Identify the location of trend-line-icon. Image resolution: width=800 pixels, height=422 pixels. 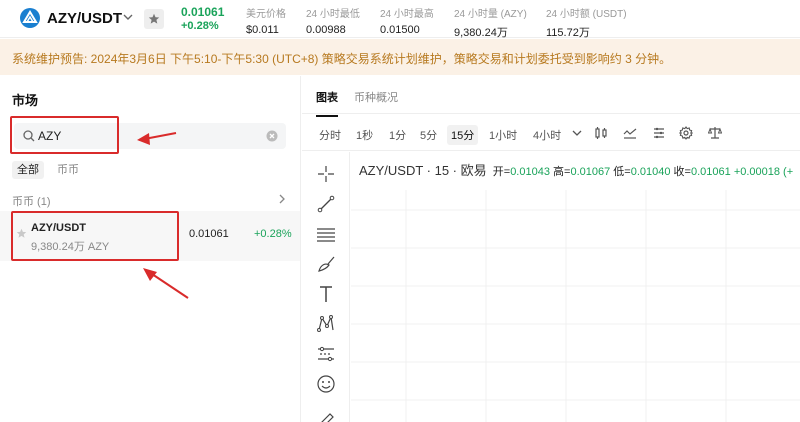
(326, 204).